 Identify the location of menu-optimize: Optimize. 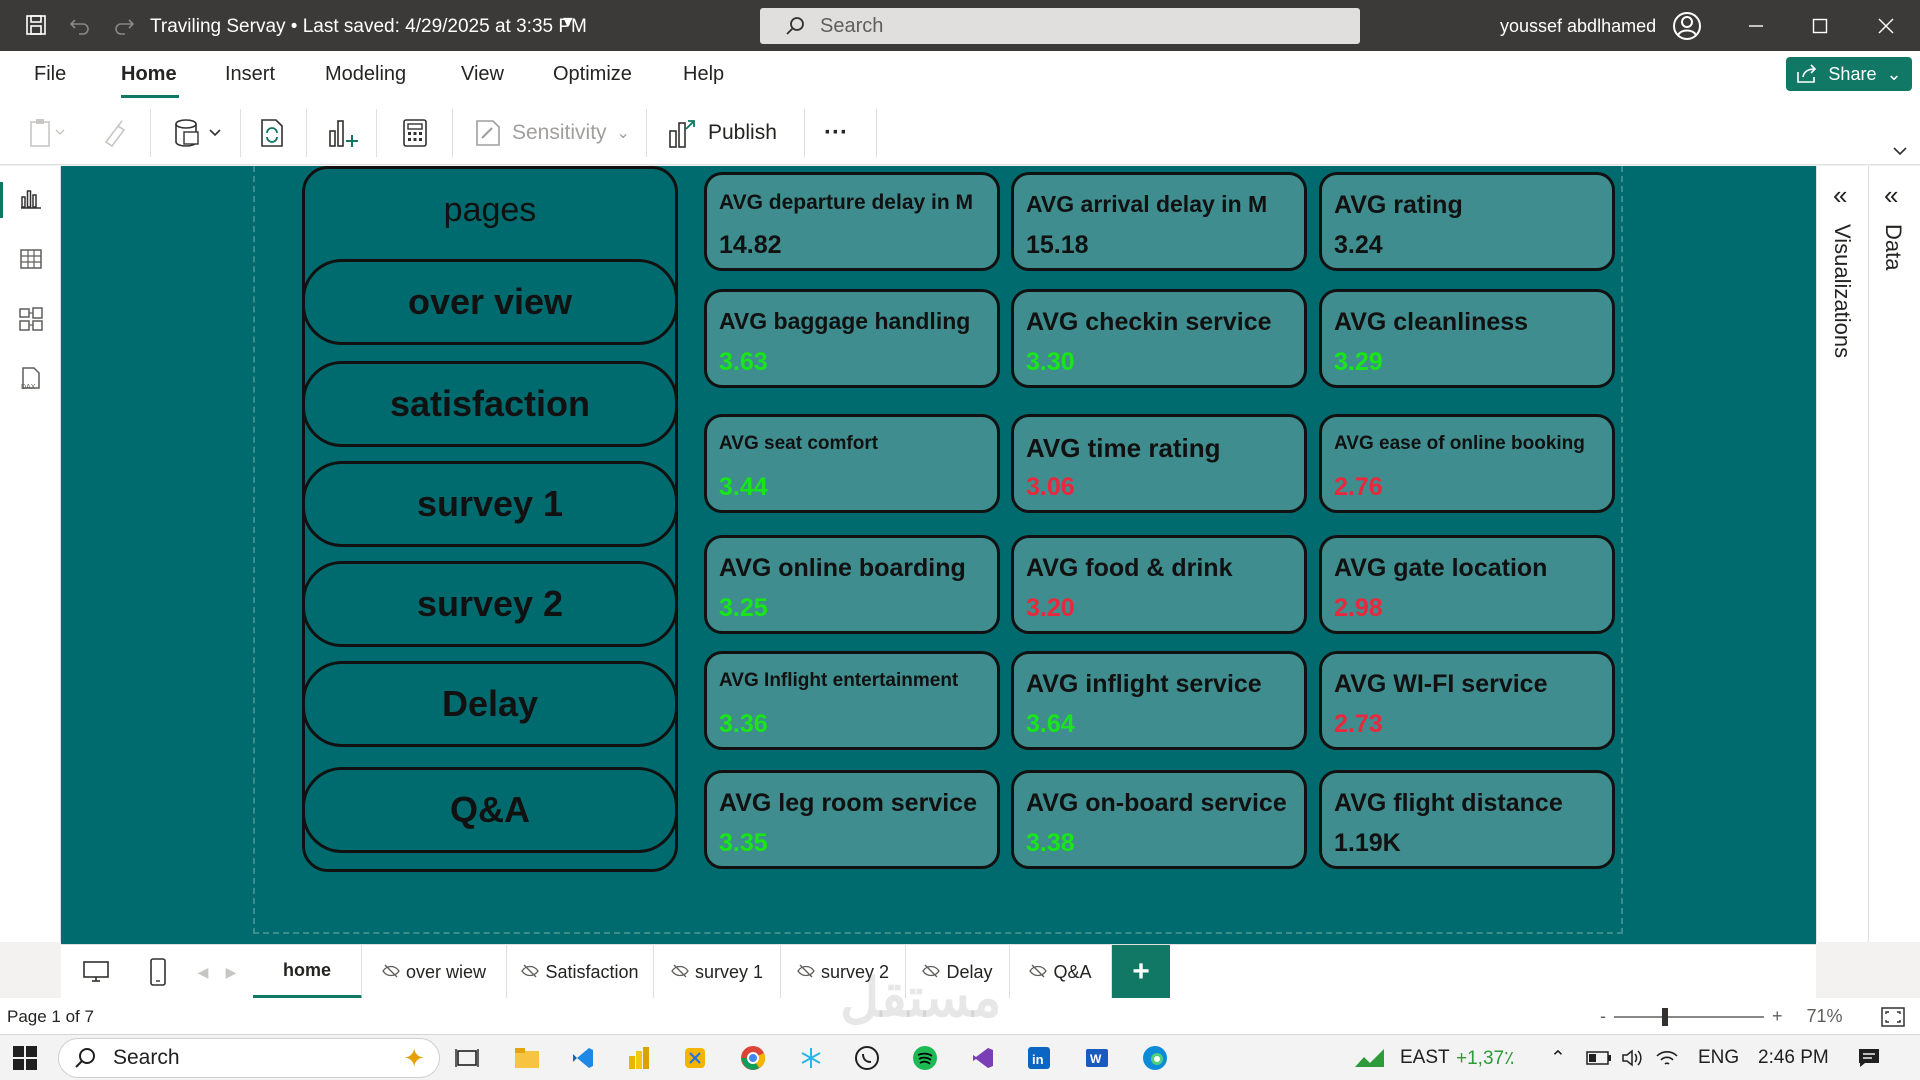
(592, 74).